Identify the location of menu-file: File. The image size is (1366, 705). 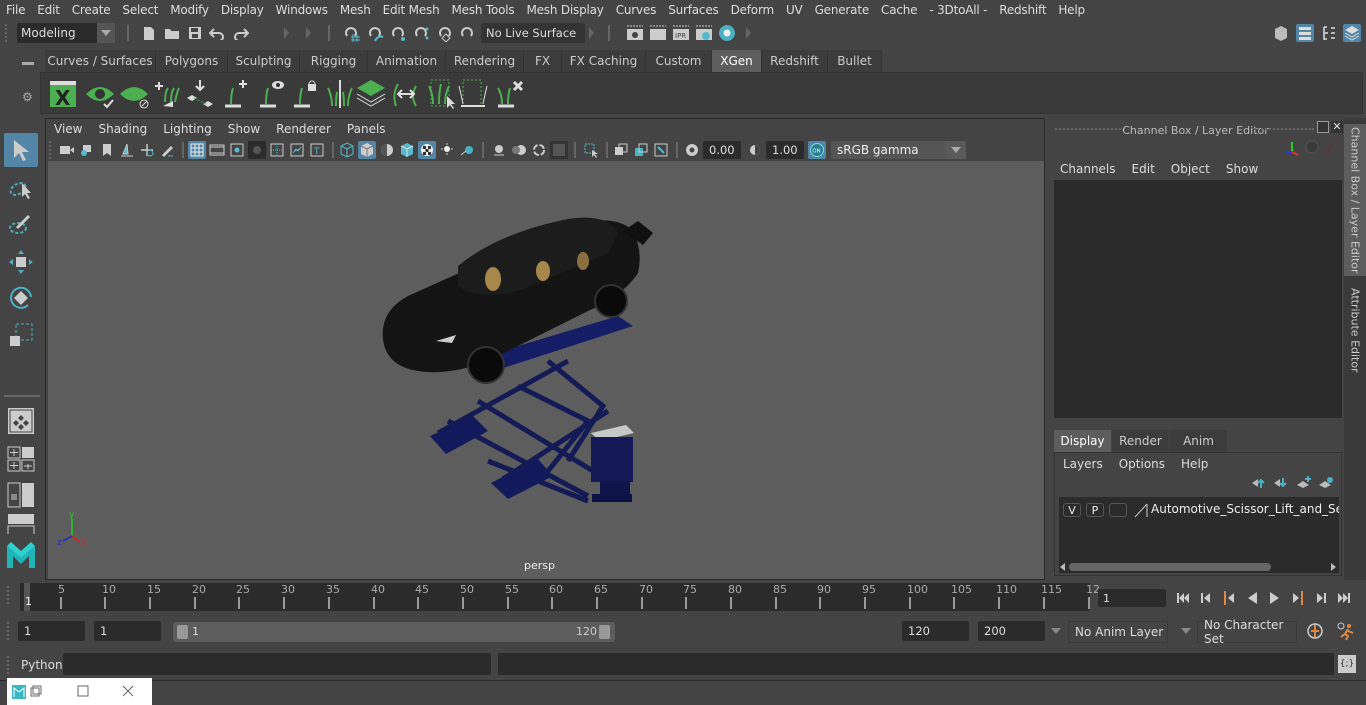
(15, 10).